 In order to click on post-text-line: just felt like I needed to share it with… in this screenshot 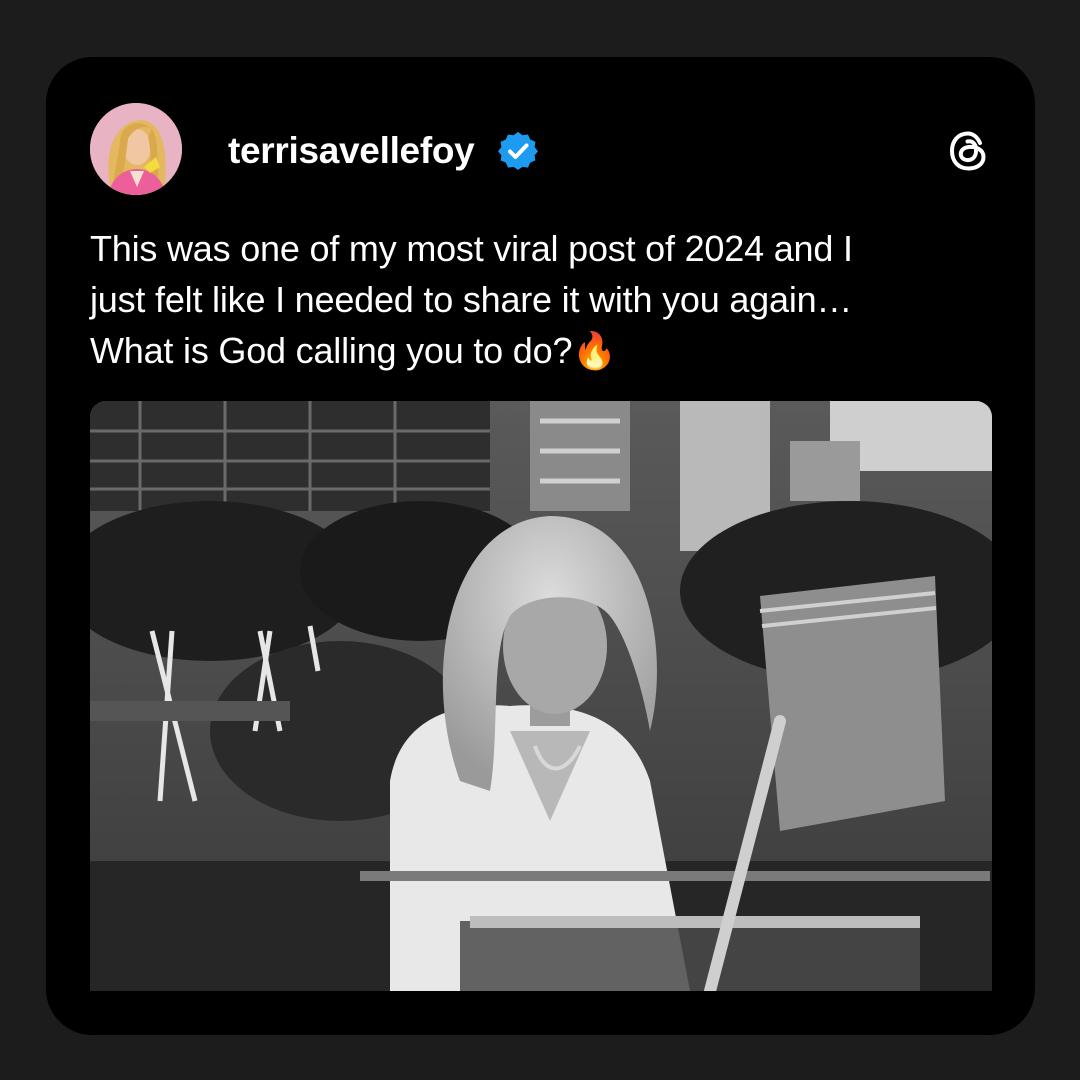, I will do `click(471, 299)`.